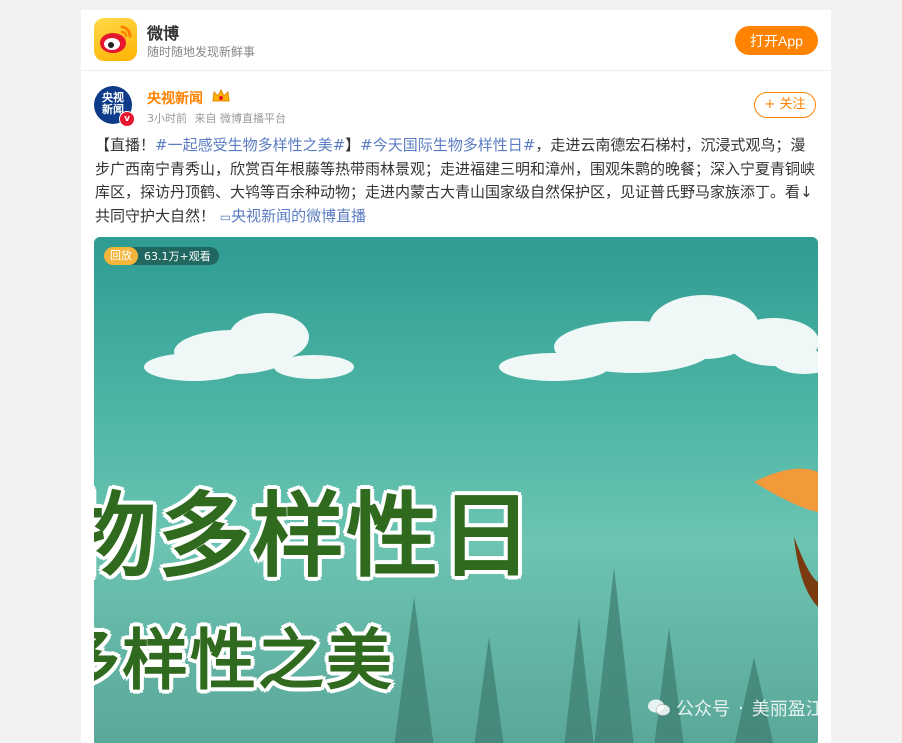  I want to click on replay-badge: 回放, so click(121, 256).